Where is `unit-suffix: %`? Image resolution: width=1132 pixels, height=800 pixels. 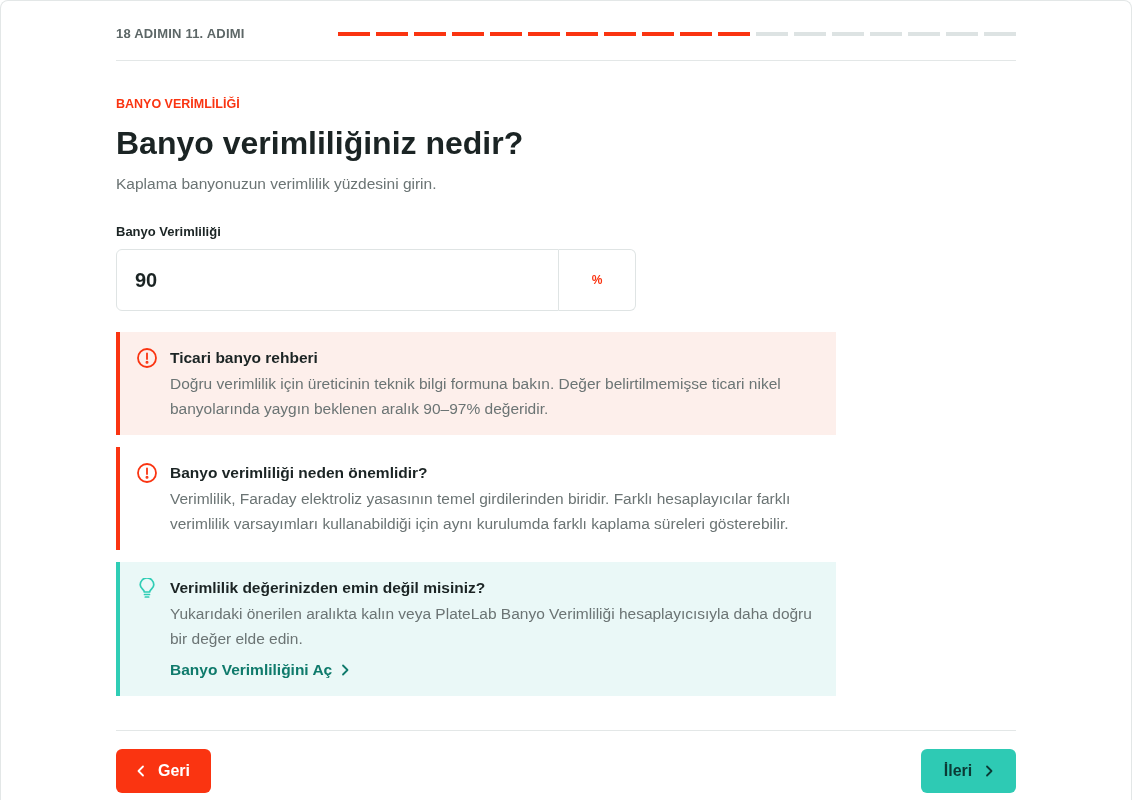
unit-suffix: % is located at coordinates (597, 280).